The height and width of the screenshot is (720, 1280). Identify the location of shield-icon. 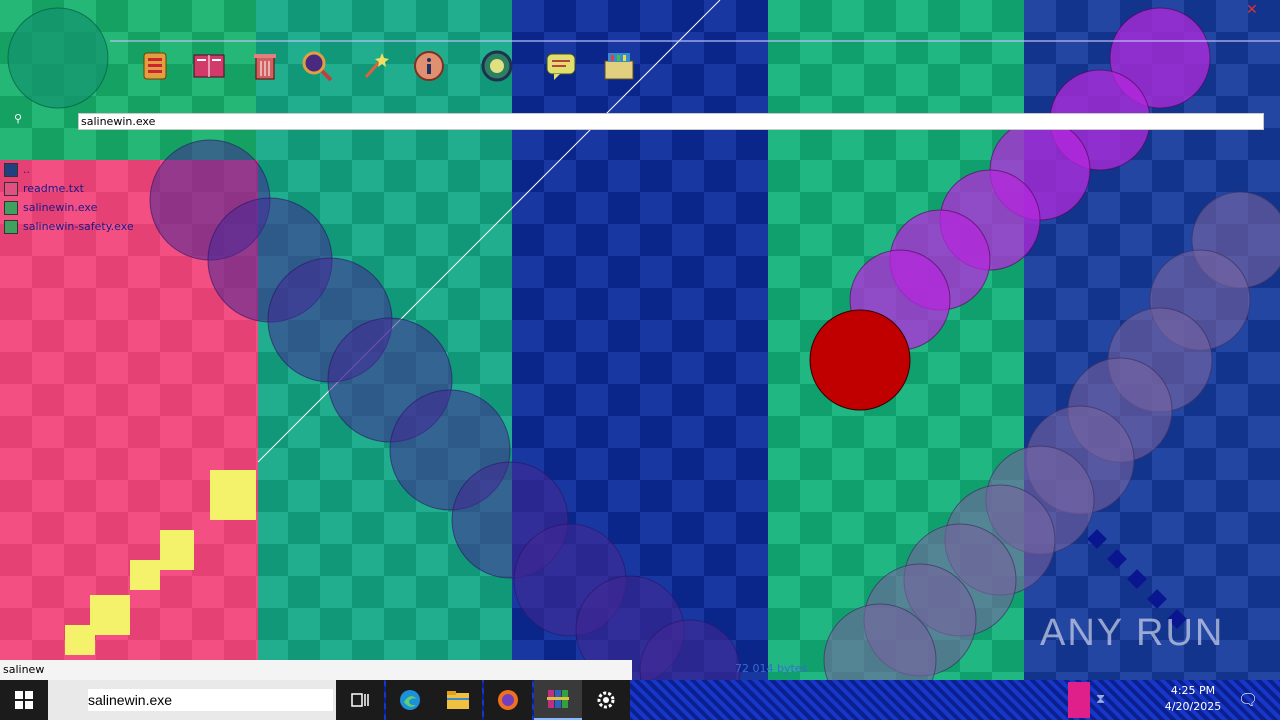
(497, 66).